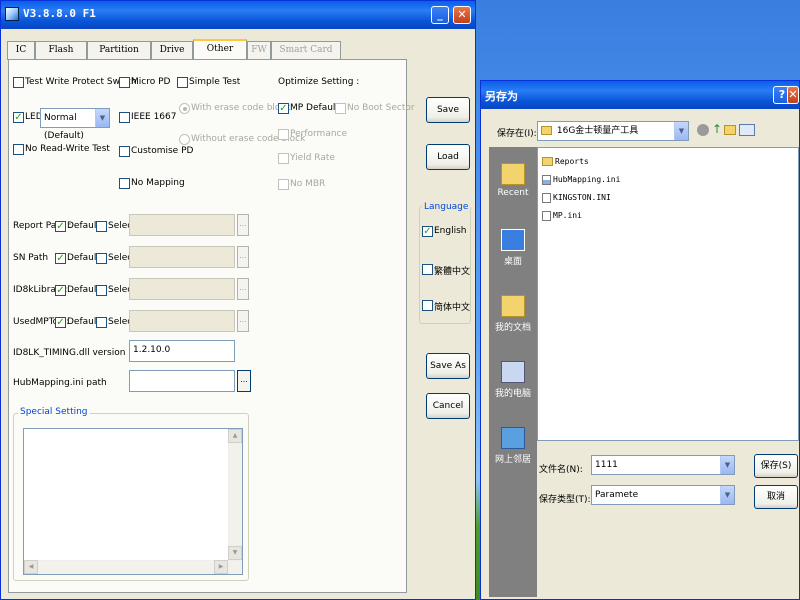  I want to click on optimize-setting-title: Optimize Setting :, so click(319, 82).